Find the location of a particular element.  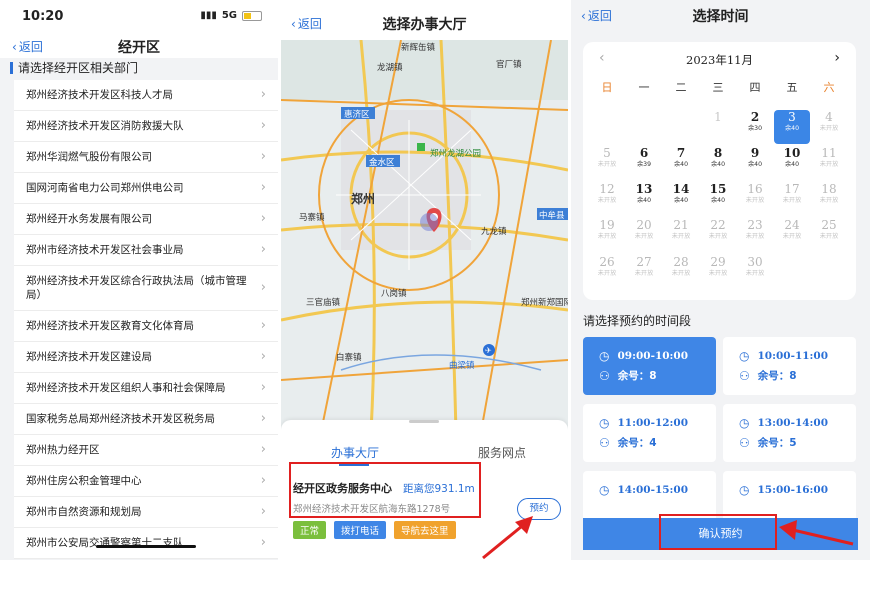

next-month-icon: › is located at coordinates (837, 58).